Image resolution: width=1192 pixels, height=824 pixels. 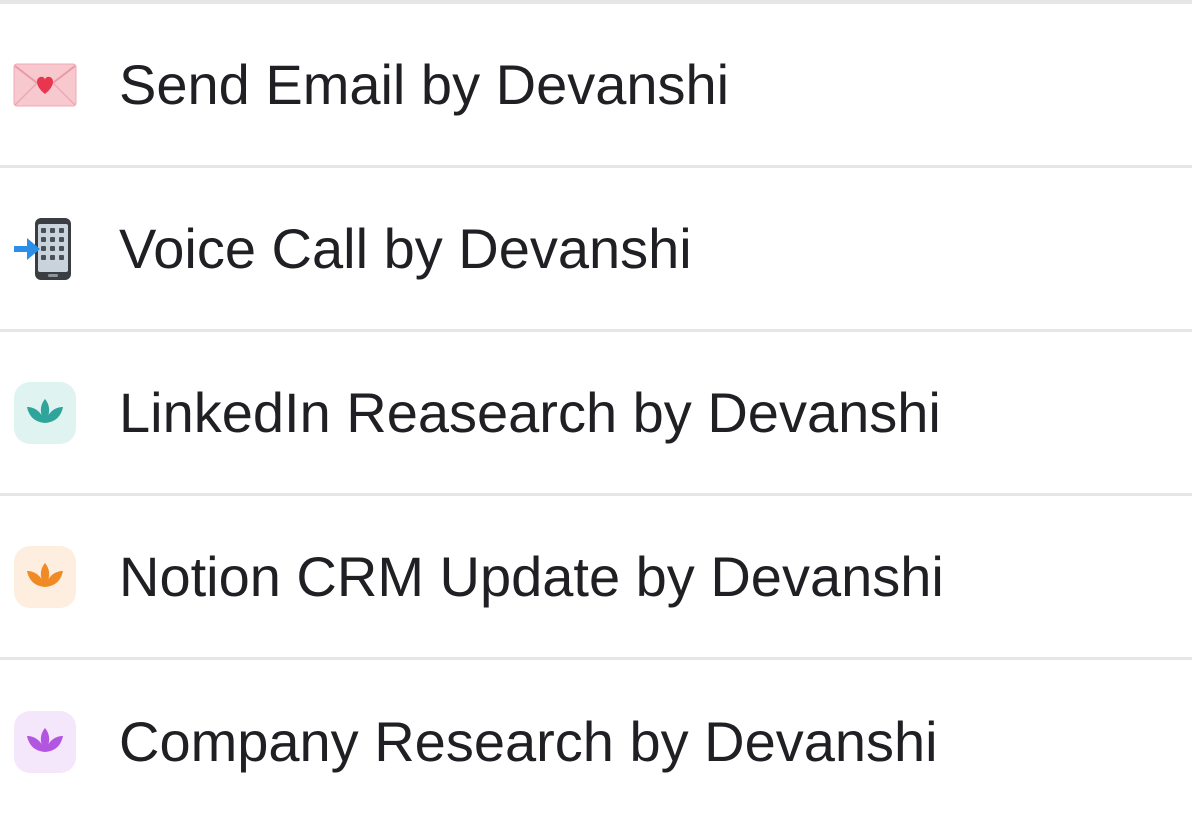 I want to click on purple-lotus-icon, so click(x=45, y=742).